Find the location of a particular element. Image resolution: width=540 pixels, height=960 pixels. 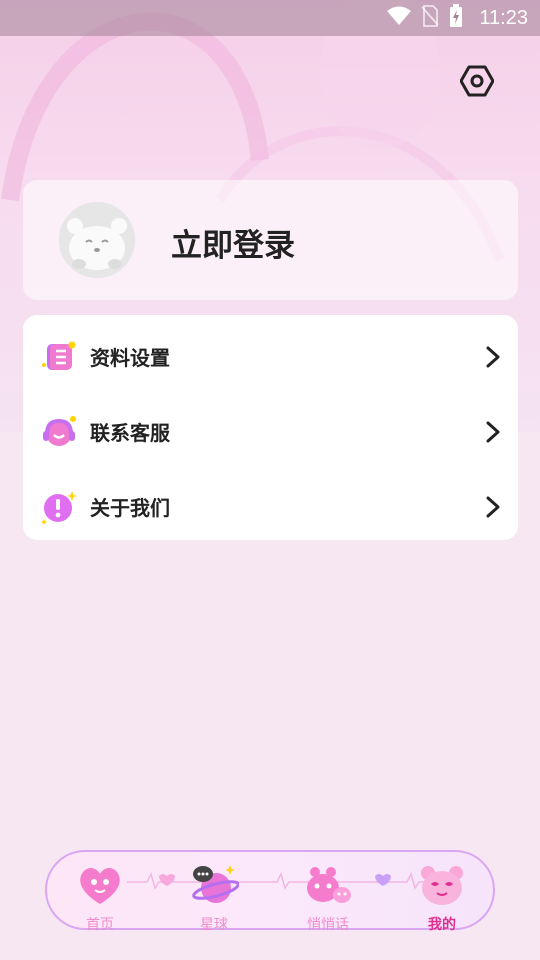

tab-planet: 星球 is located at coordinates (214, 896).